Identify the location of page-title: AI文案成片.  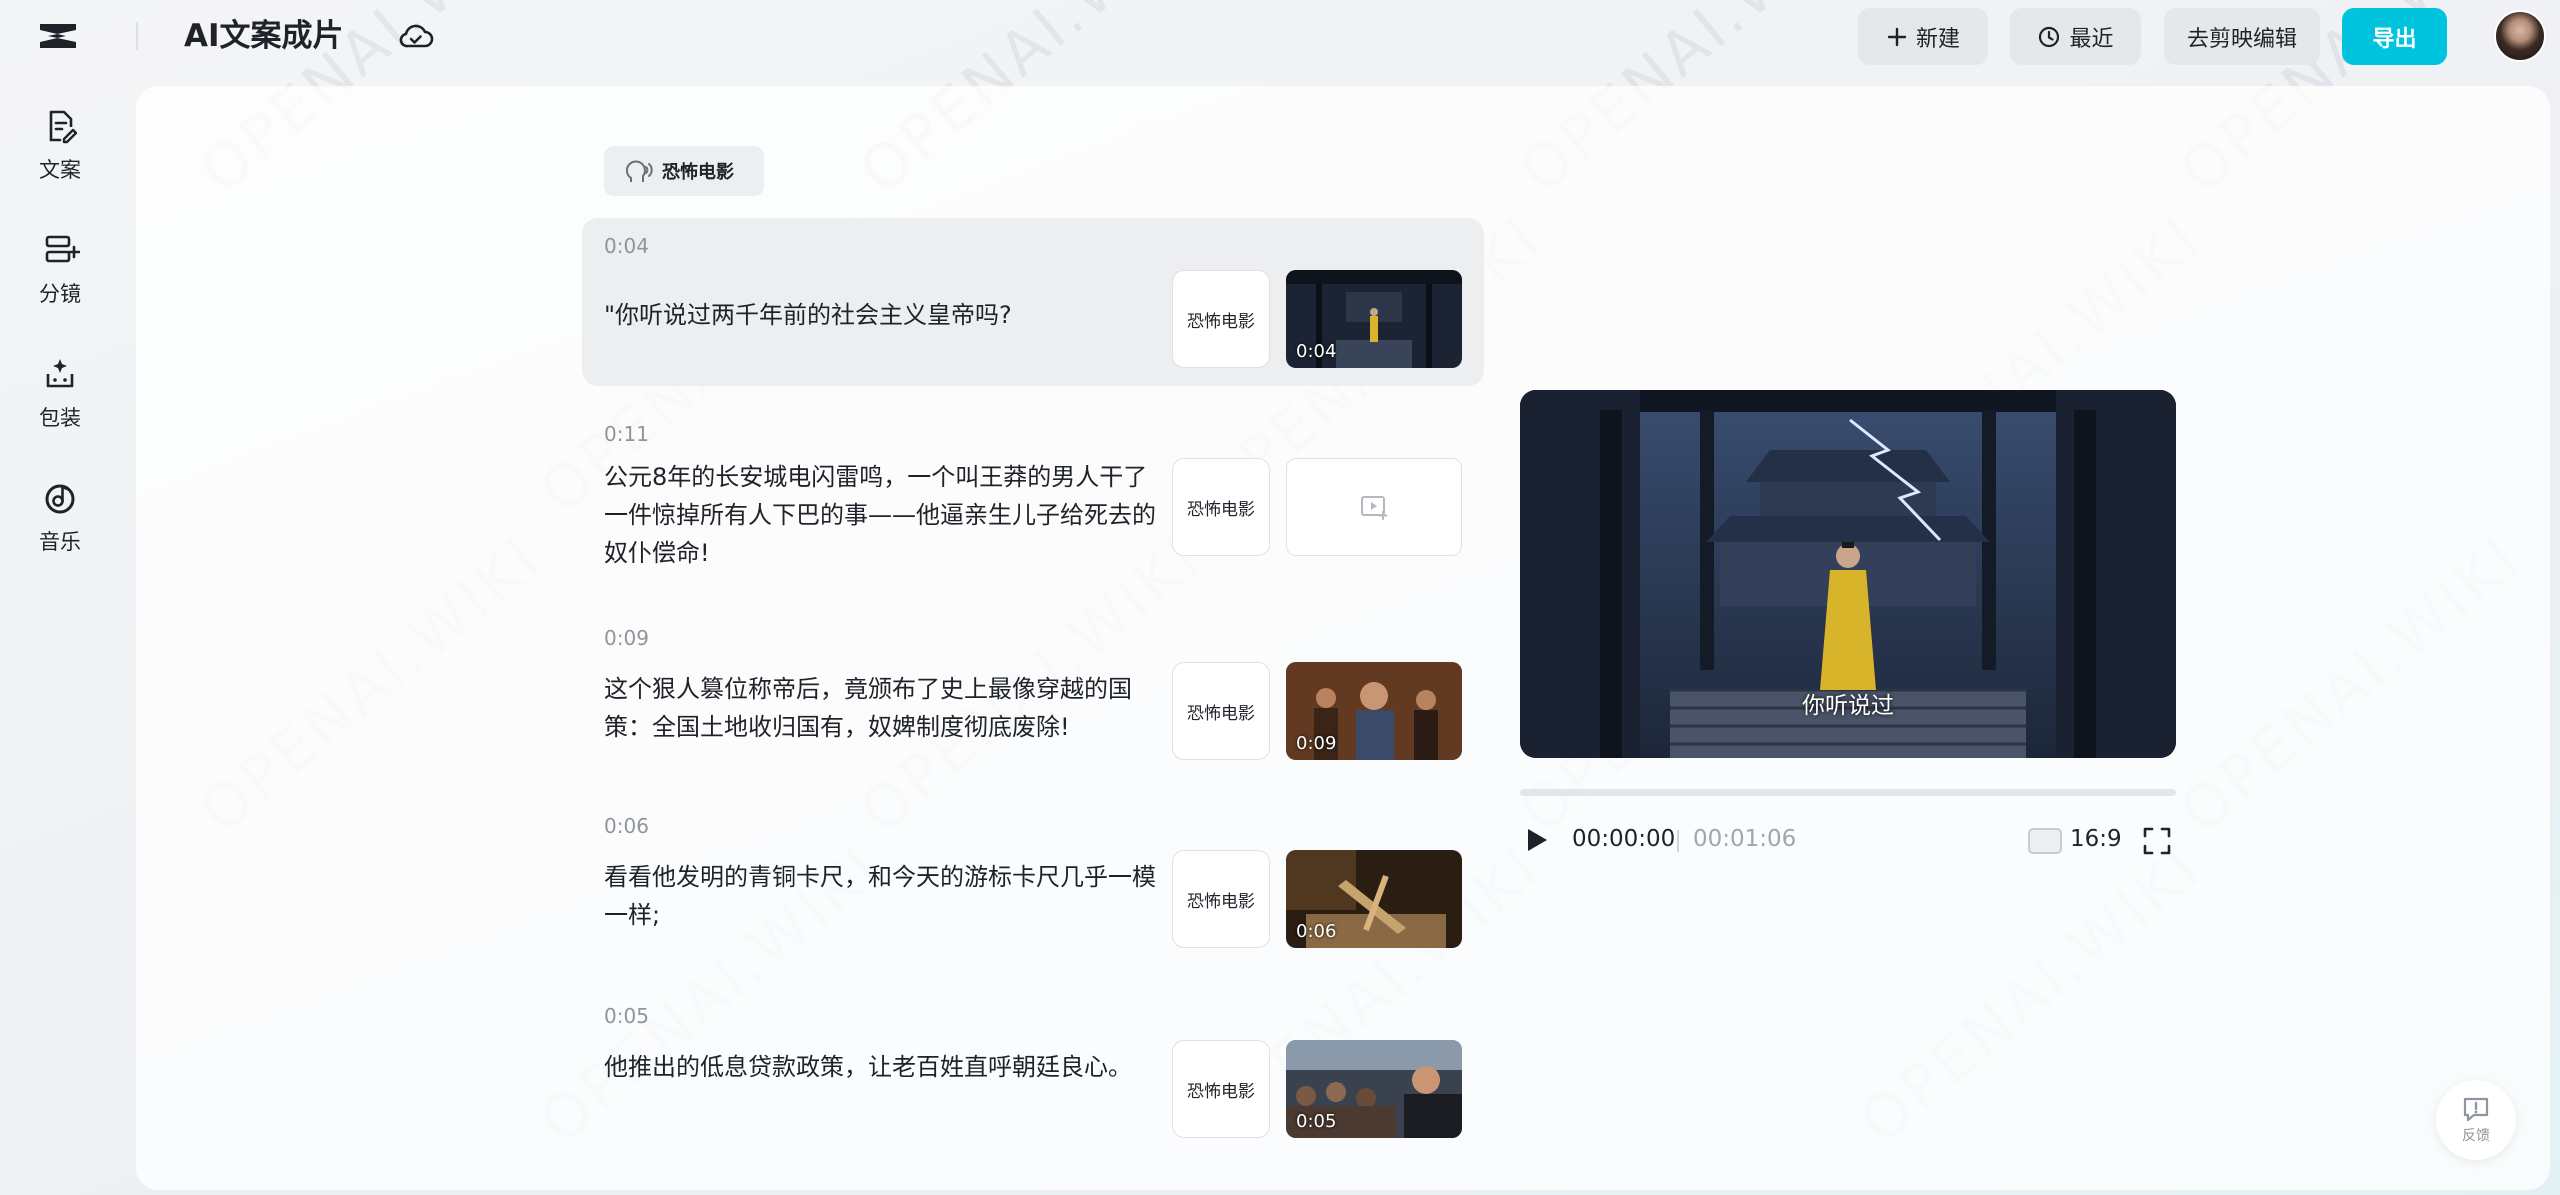
(264, 36).